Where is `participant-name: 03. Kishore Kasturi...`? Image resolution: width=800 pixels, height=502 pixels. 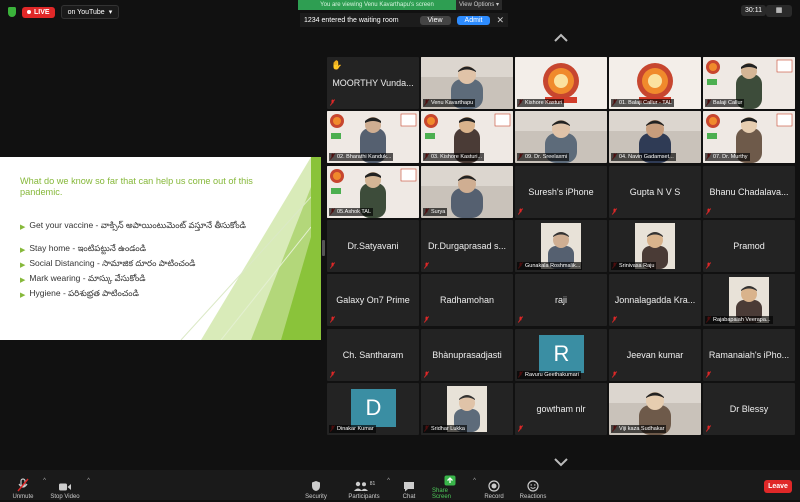
participant-name: 03. Kishore Kasturi... is located at coordinates (454, 157).